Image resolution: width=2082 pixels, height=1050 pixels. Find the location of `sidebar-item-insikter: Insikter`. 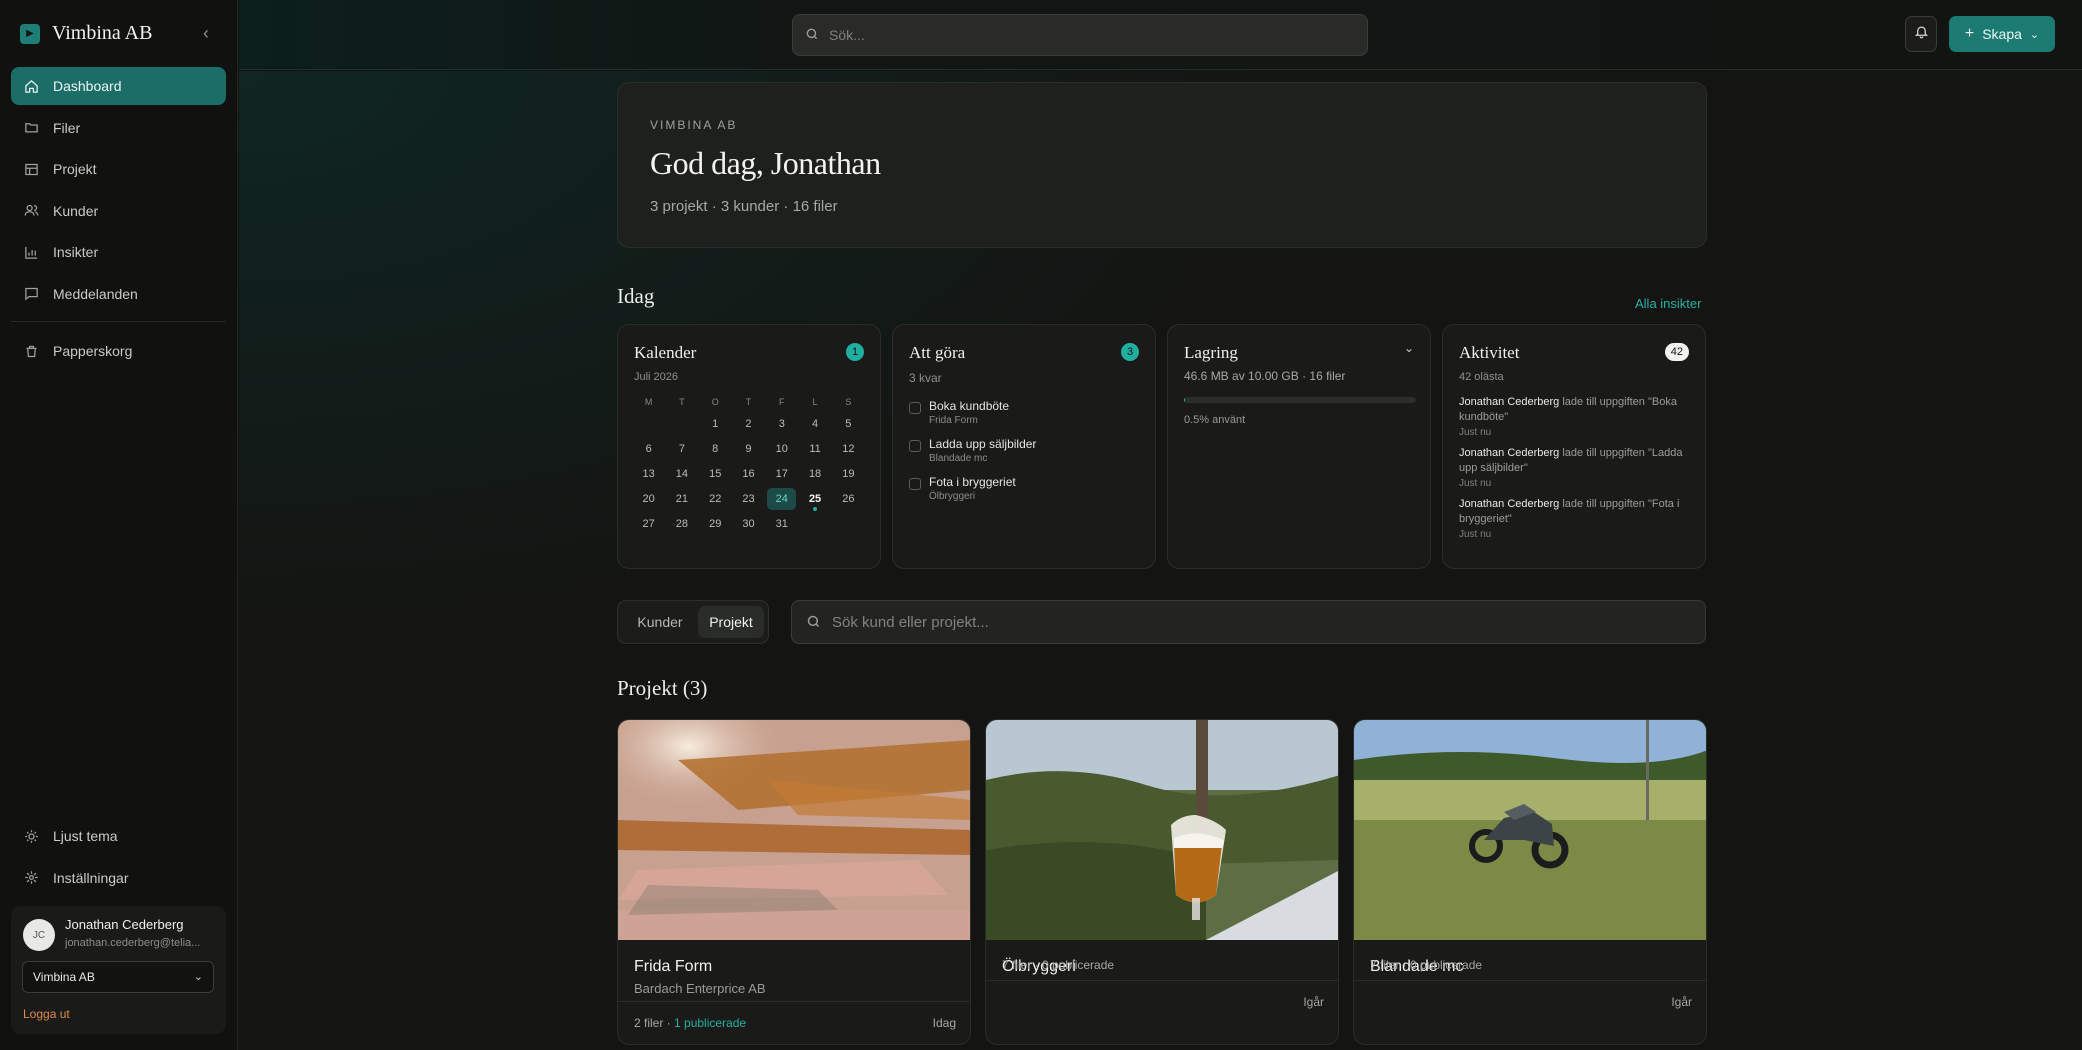

sidebar-item-insikter: Insikter is located at coordinates (118, 252).